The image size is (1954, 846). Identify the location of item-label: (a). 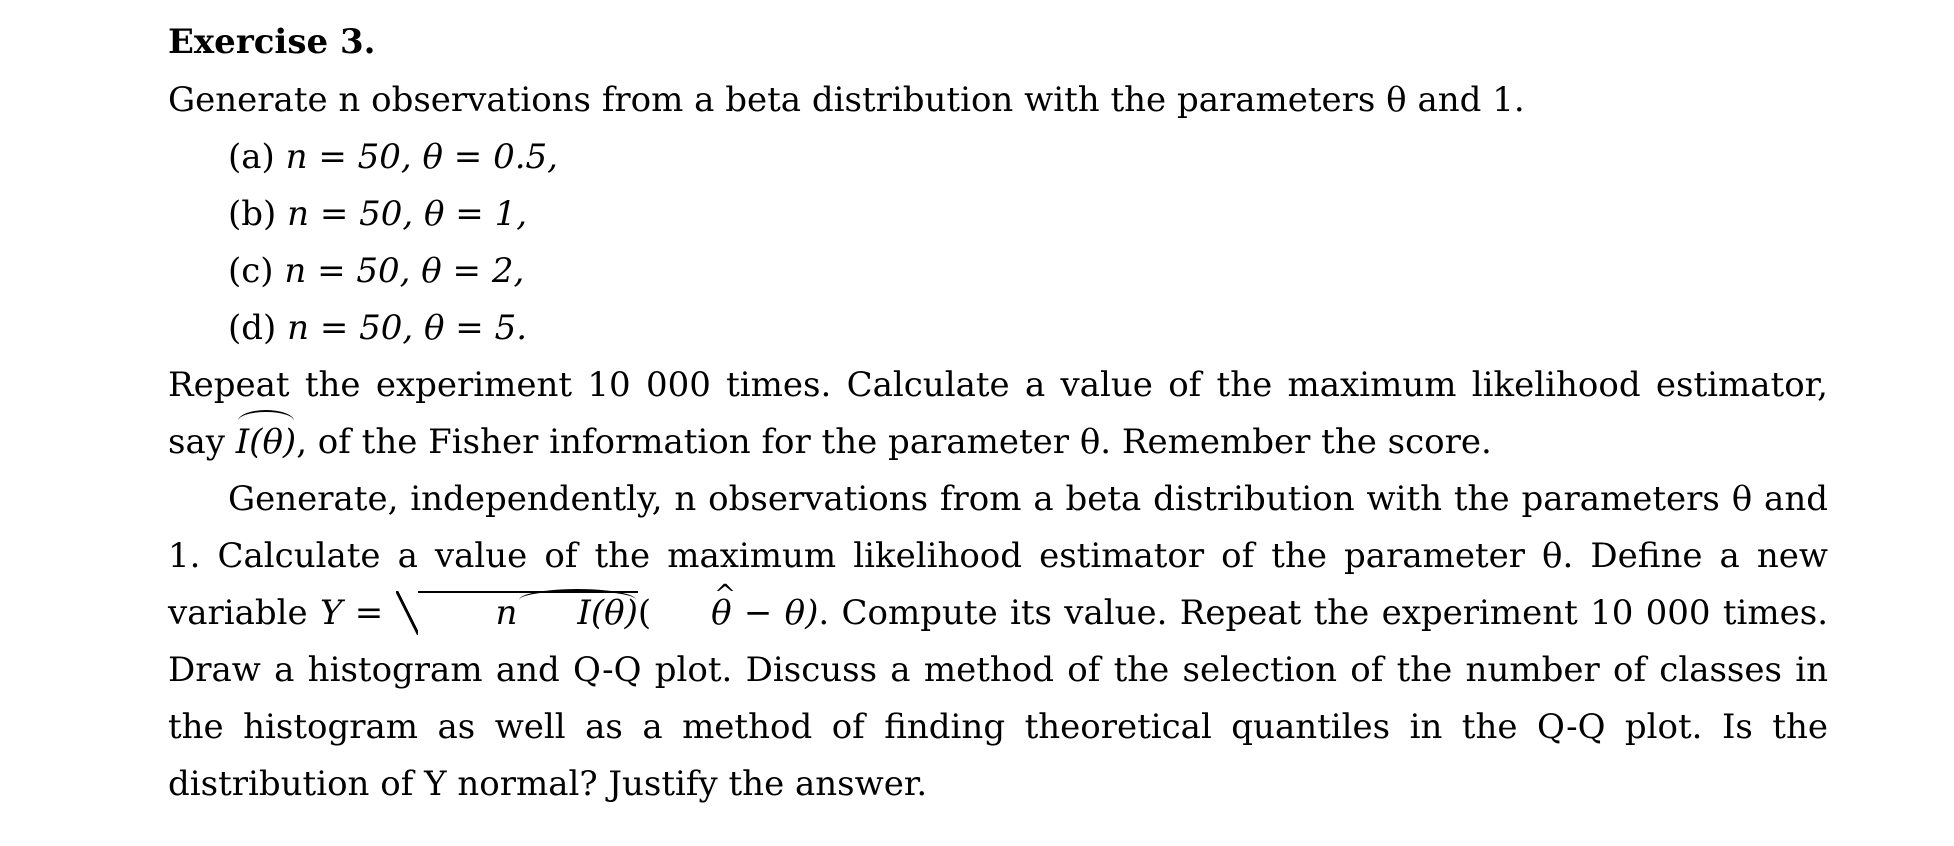
(251, 157).